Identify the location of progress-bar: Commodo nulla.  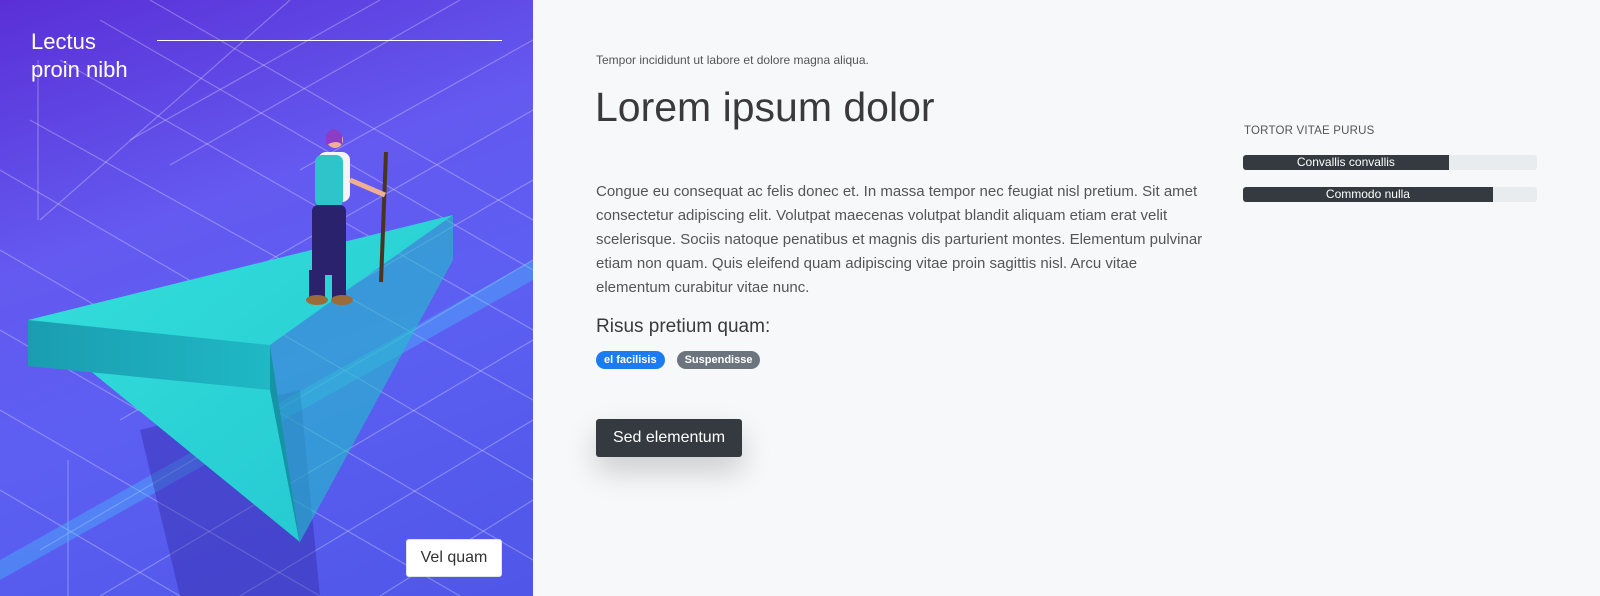
(1390, 194).